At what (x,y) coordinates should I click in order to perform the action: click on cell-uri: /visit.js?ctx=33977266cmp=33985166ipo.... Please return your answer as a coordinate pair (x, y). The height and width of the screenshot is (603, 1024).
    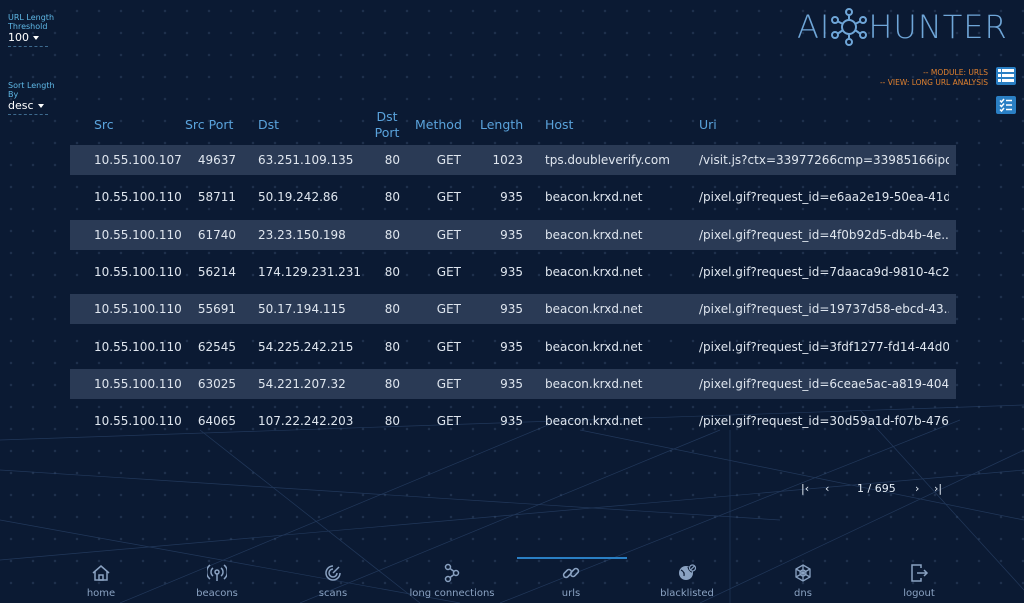
    Looking at the image, I should click on (824, 160).